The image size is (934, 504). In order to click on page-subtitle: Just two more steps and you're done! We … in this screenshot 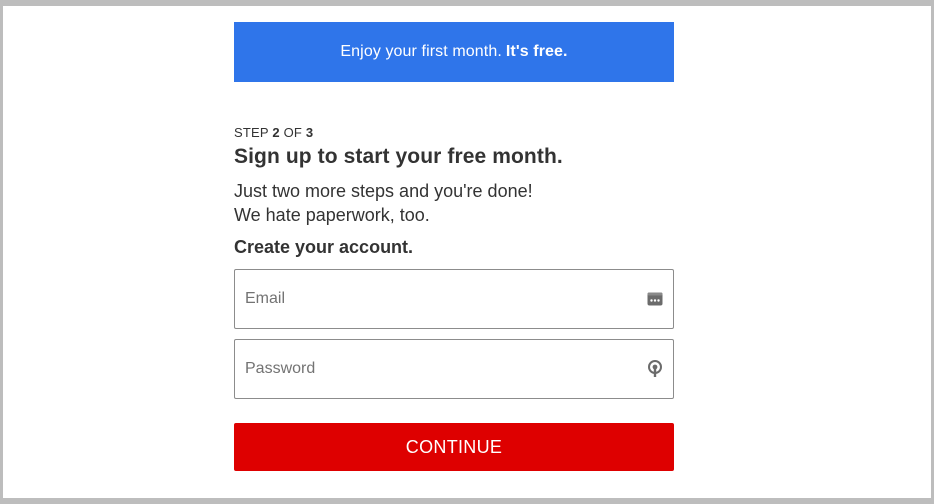, I will do `click(454, 203)`.